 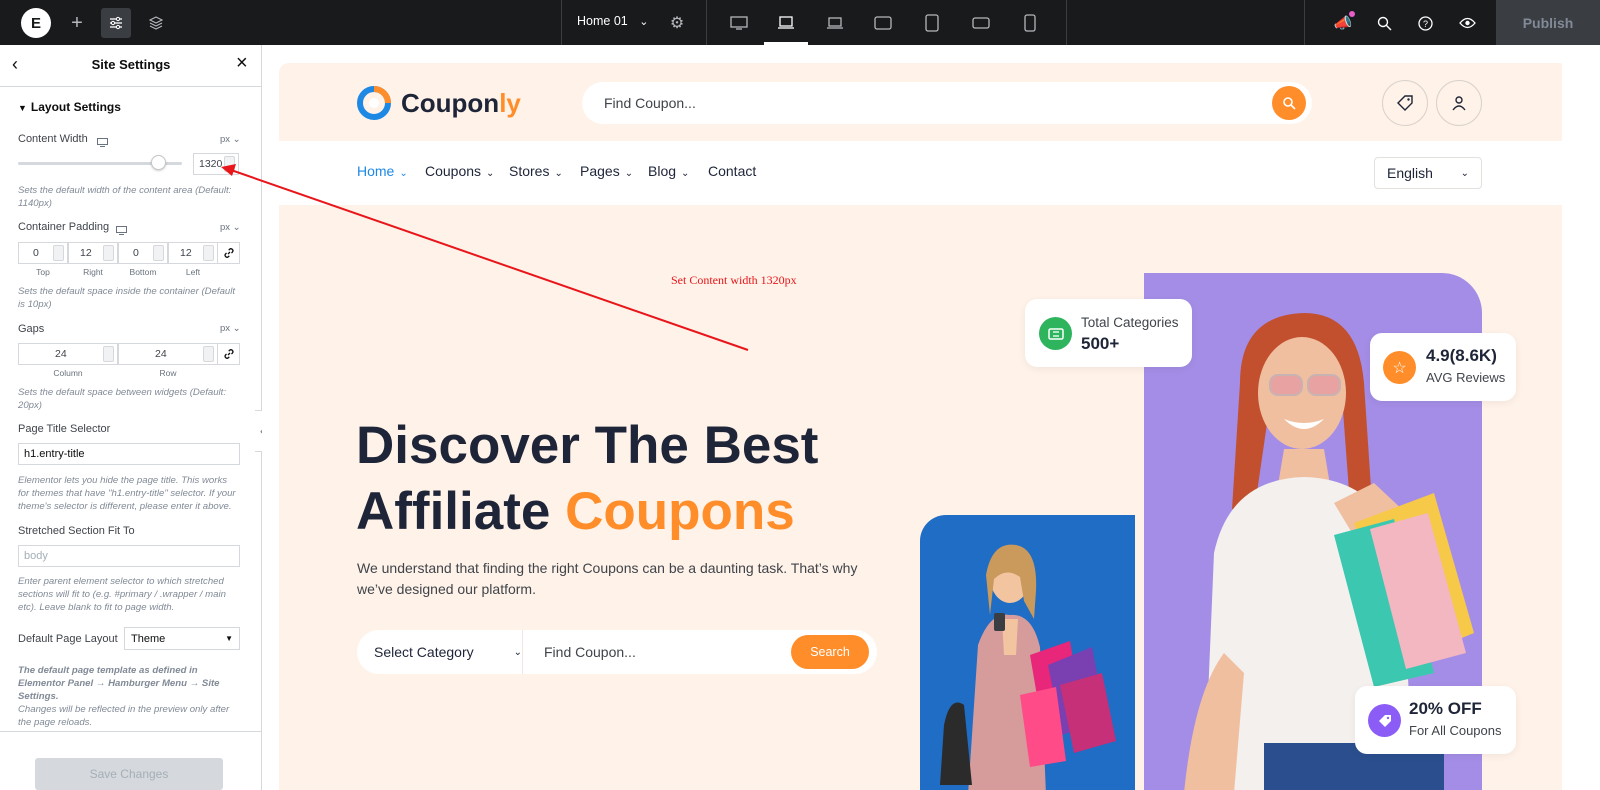 I want to click on panel-divider, so click(x=131, y=86).